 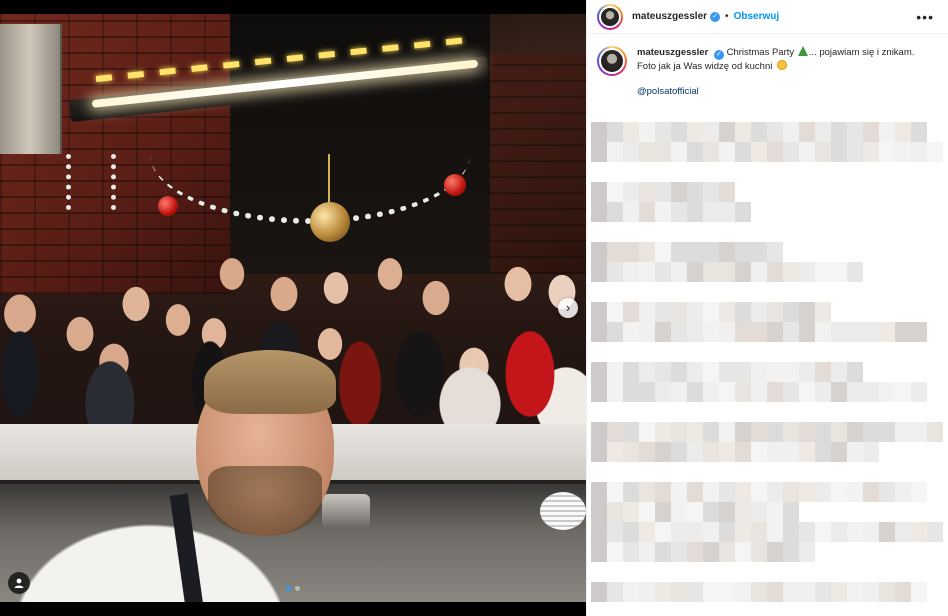 I want to click on mention-link: @polsatofficial, so click(x=787, y=91).